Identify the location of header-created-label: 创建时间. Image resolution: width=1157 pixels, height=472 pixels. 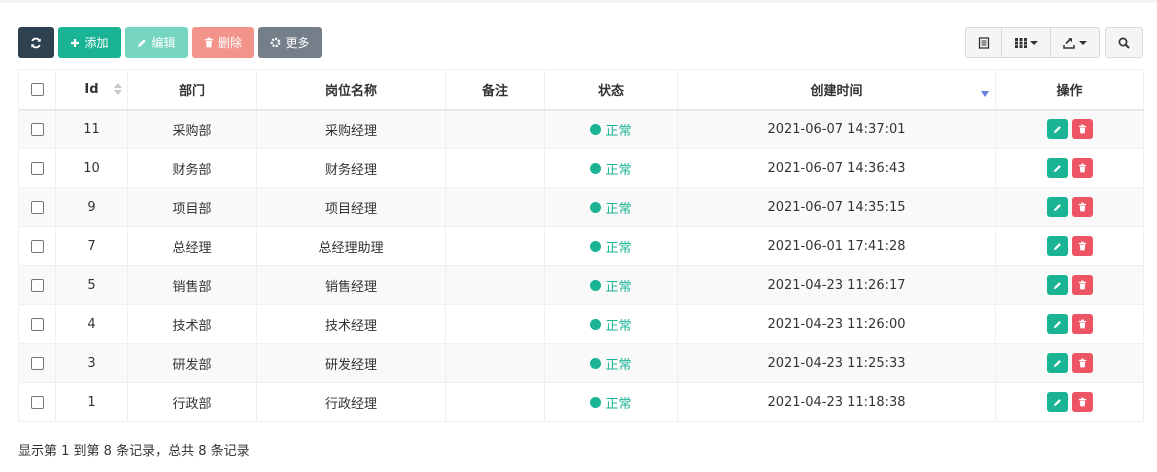
(836, 91).